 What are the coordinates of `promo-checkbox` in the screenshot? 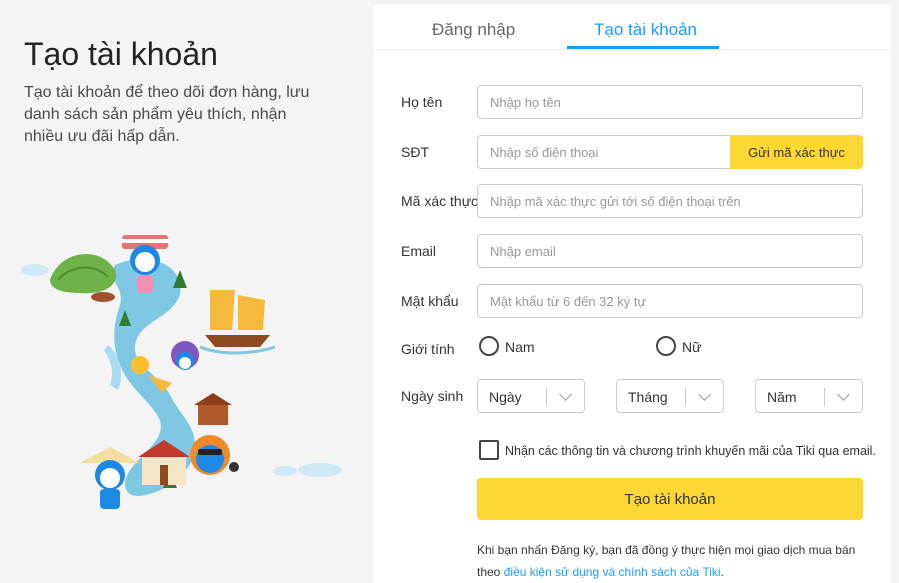 It's located at (489, 450).